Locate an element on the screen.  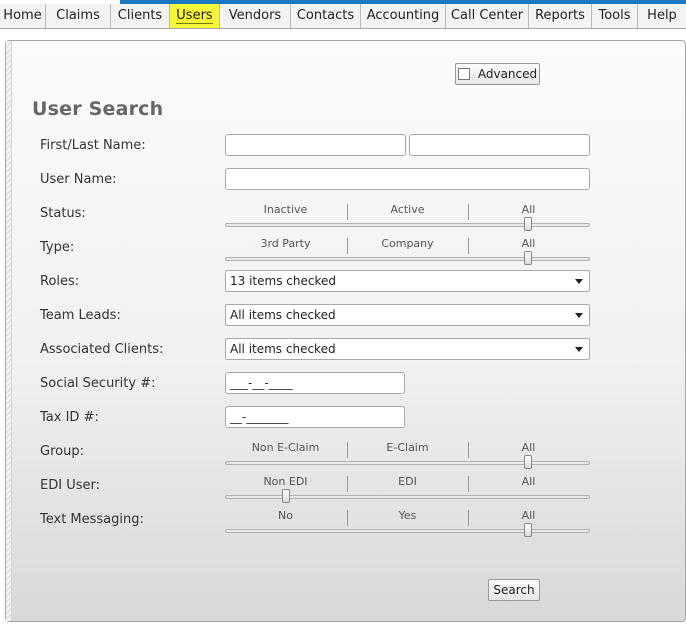
nav-users: Users is located at coordinates (195, 16).